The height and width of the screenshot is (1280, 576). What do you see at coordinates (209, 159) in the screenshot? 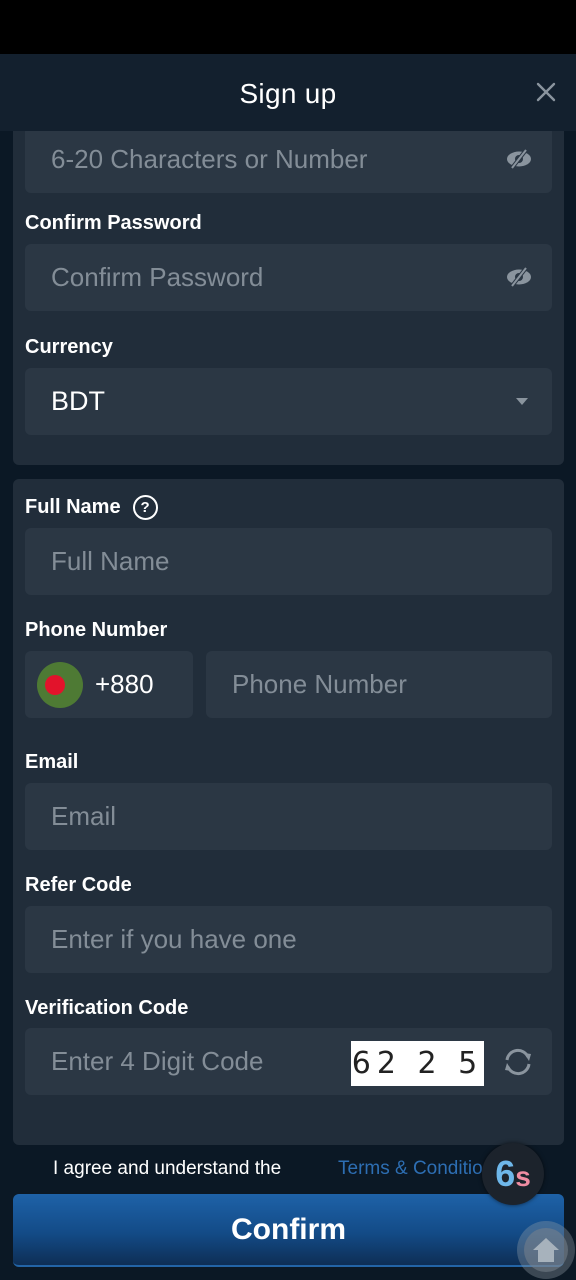
I see `password-placeholder: 6-20 Characters or Number` at bounding box center [209, 159].